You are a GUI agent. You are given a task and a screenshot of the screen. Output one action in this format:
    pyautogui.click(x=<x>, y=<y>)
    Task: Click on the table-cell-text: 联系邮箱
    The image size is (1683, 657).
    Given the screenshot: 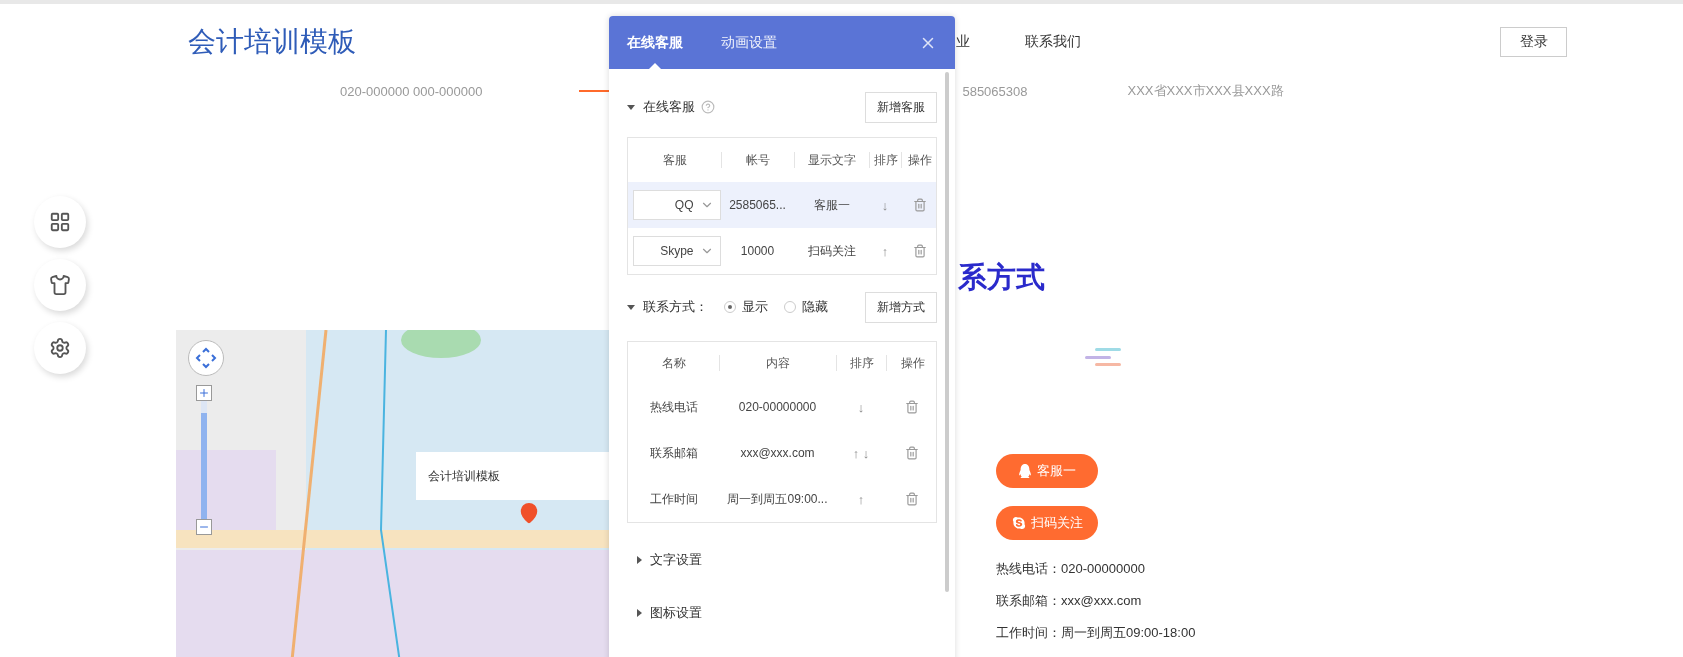 What is the action you would take?
    pyautogui.click(x=673, y=453)
    